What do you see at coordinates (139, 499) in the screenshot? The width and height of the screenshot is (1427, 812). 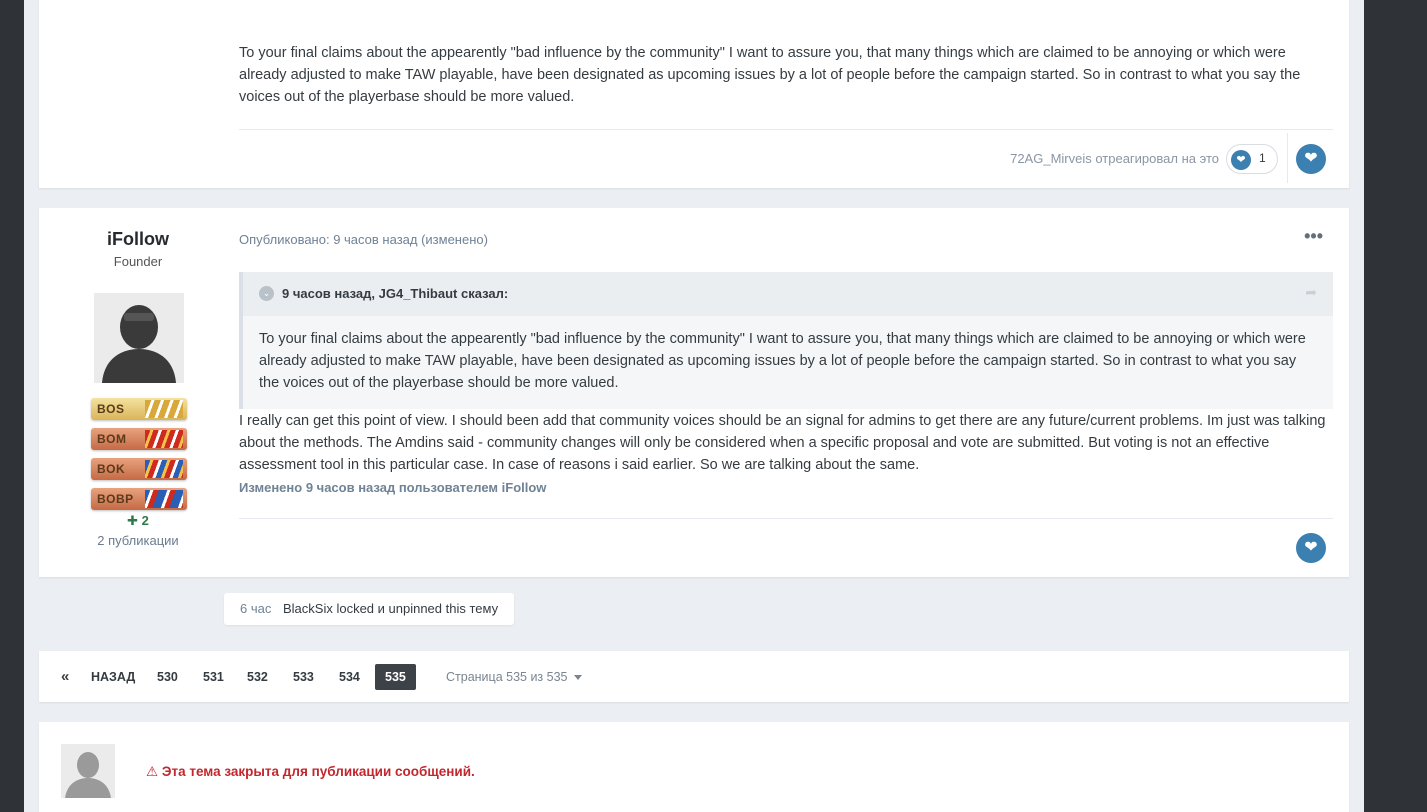 I see `award-badge: BOBP` at bounding box center [139, 499].